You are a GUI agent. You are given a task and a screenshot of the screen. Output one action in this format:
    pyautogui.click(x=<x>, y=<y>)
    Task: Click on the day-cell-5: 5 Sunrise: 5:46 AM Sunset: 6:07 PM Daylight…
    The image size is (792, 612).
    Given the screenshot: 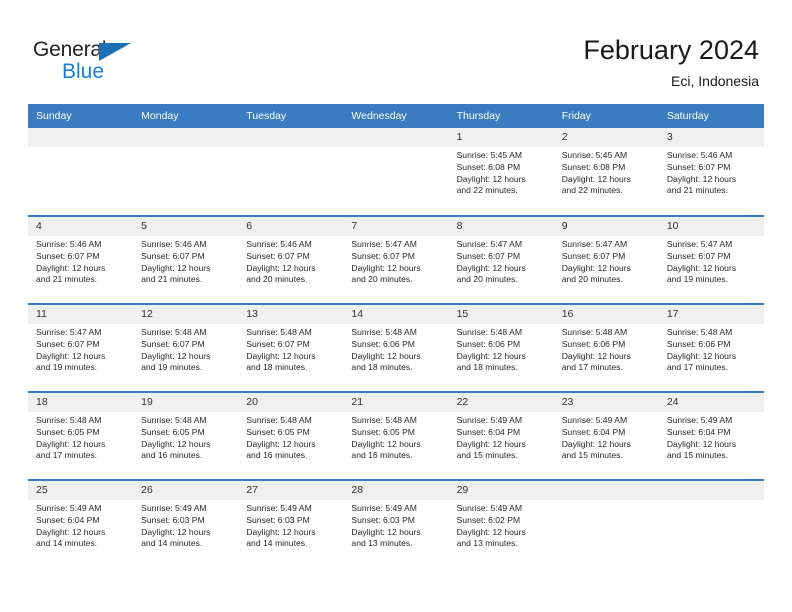 What is the action you would take?
    pyautogui.click(x=186, y=259)
    